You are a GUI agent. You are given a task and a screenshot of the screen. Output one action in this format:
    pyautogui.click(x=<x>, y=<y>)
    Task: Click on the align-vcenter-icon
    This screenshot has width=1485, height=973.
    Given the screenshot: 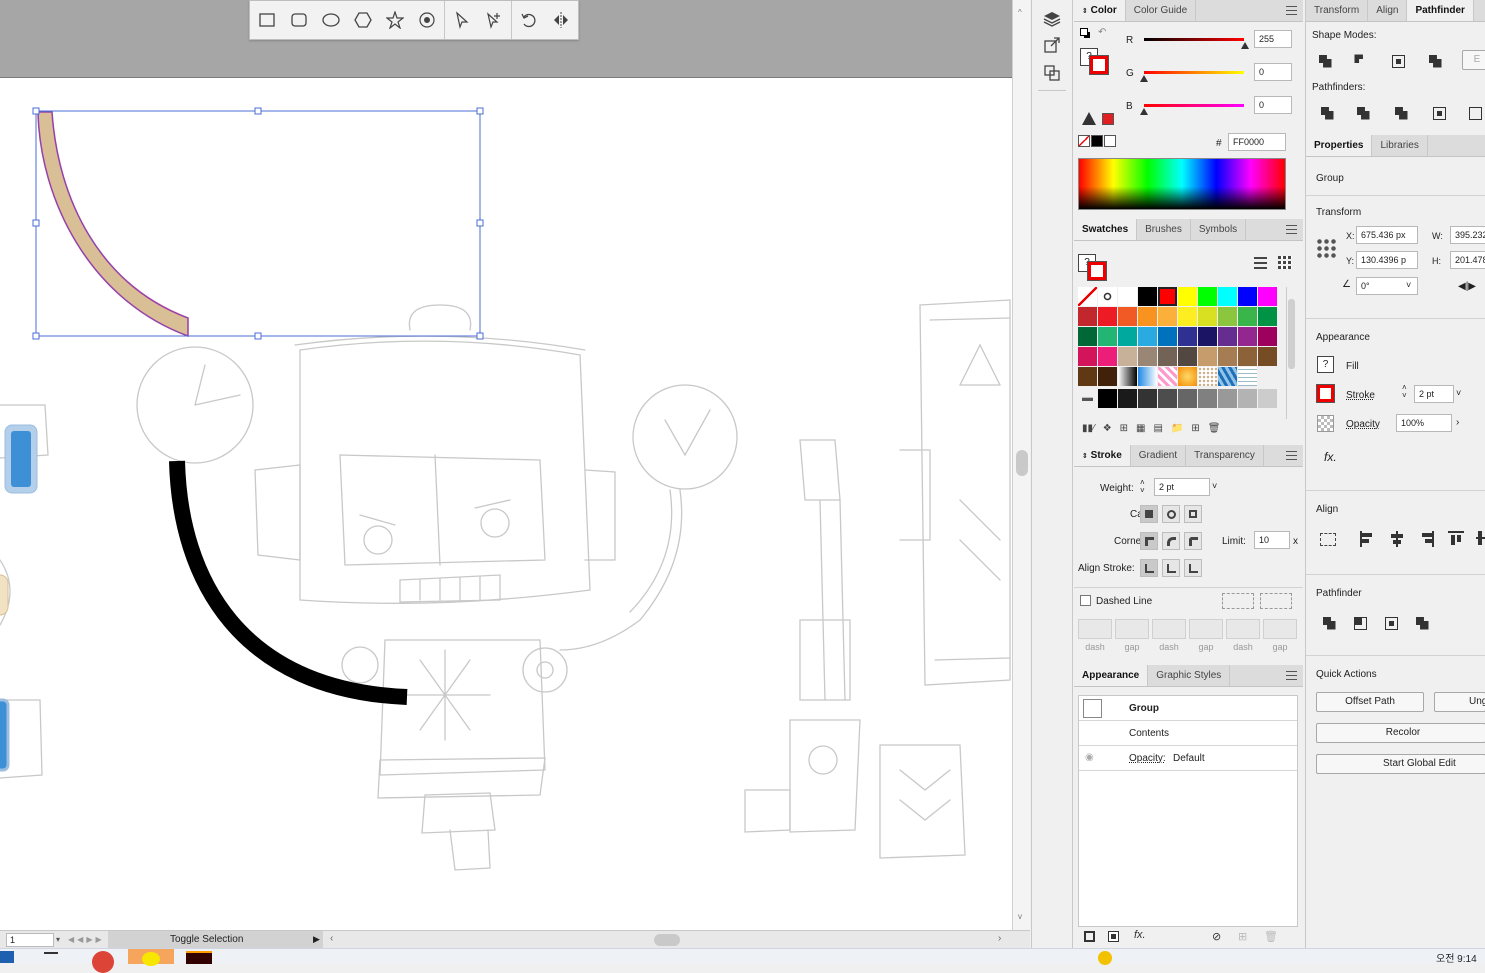 What is the action you would take?
    pyautogui.click(x=1480, y=538)
    